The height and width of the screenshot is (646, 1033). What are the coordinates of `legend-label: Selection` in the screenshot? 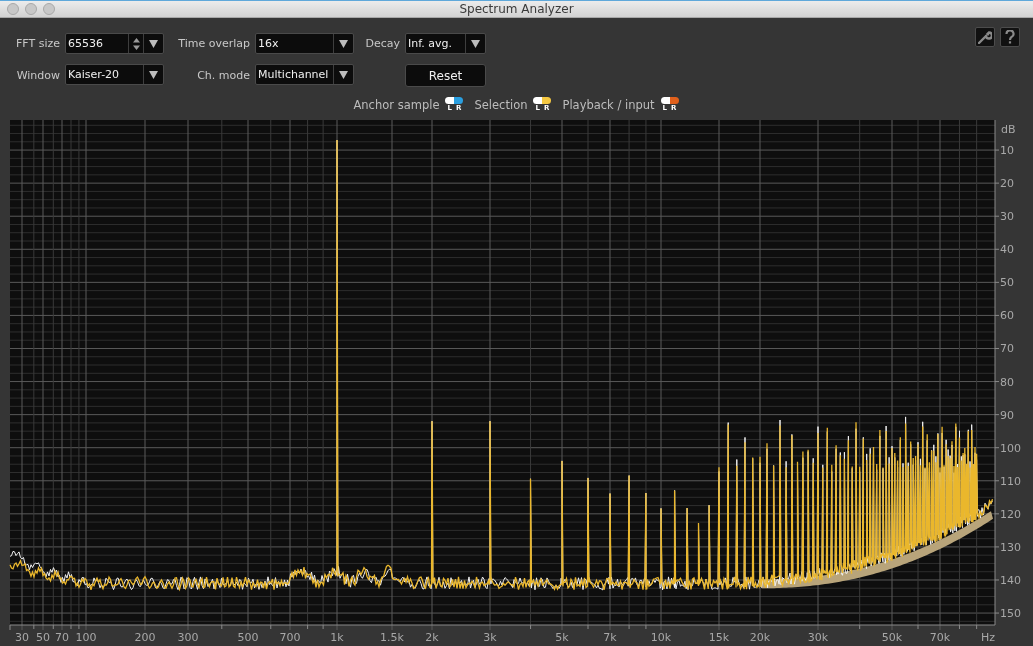 It's located at (501, 105).